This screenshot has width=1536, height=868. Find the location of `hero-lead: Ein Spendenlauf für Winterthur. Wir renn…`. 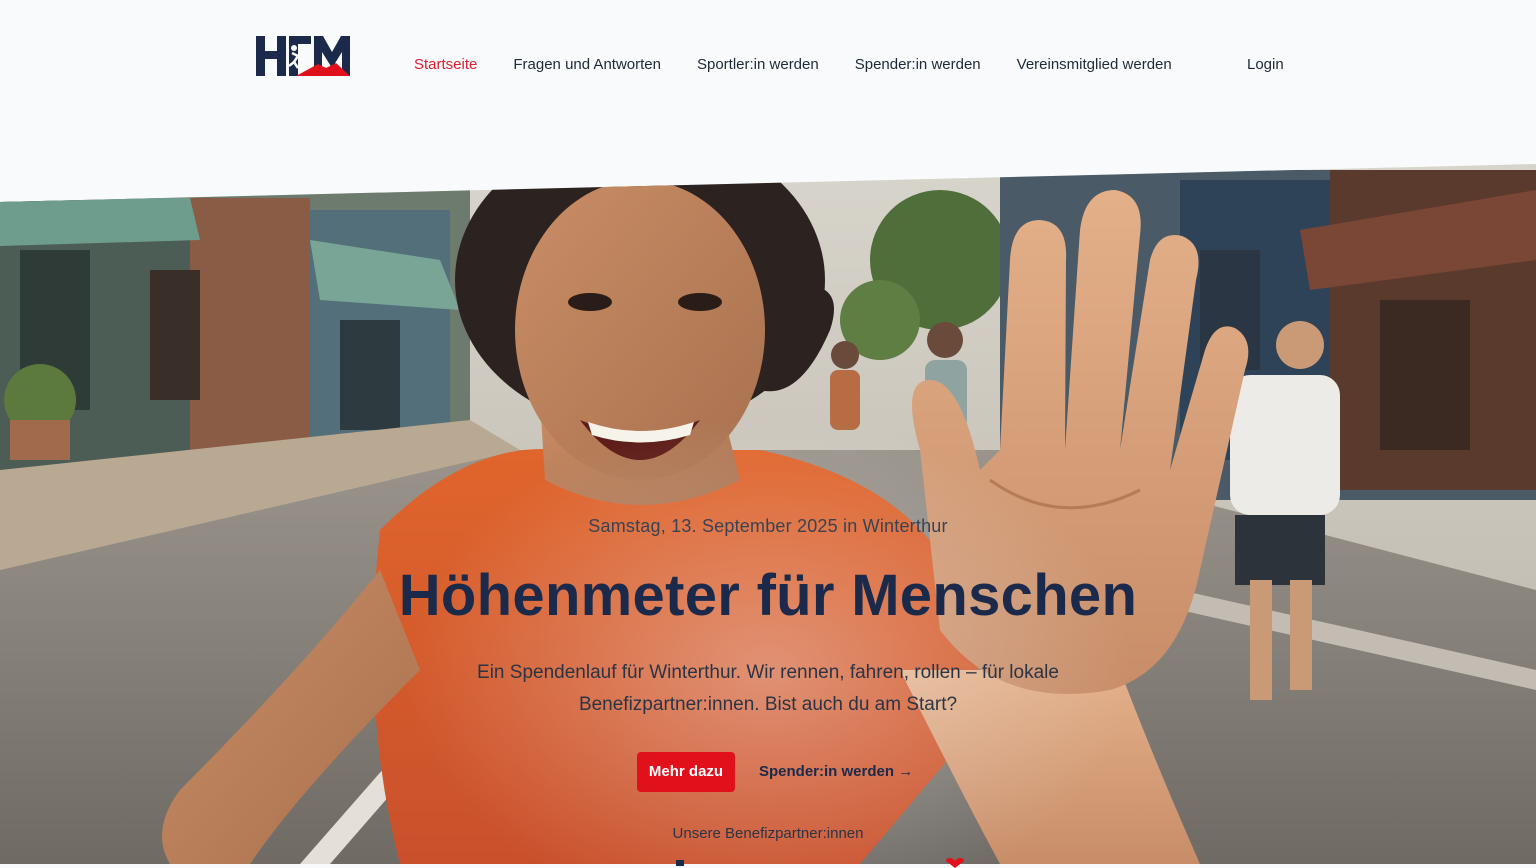

hero-lead: Ein Spendenlauf für Winterthur. Wir renn… is located at coordinates (768, 688).